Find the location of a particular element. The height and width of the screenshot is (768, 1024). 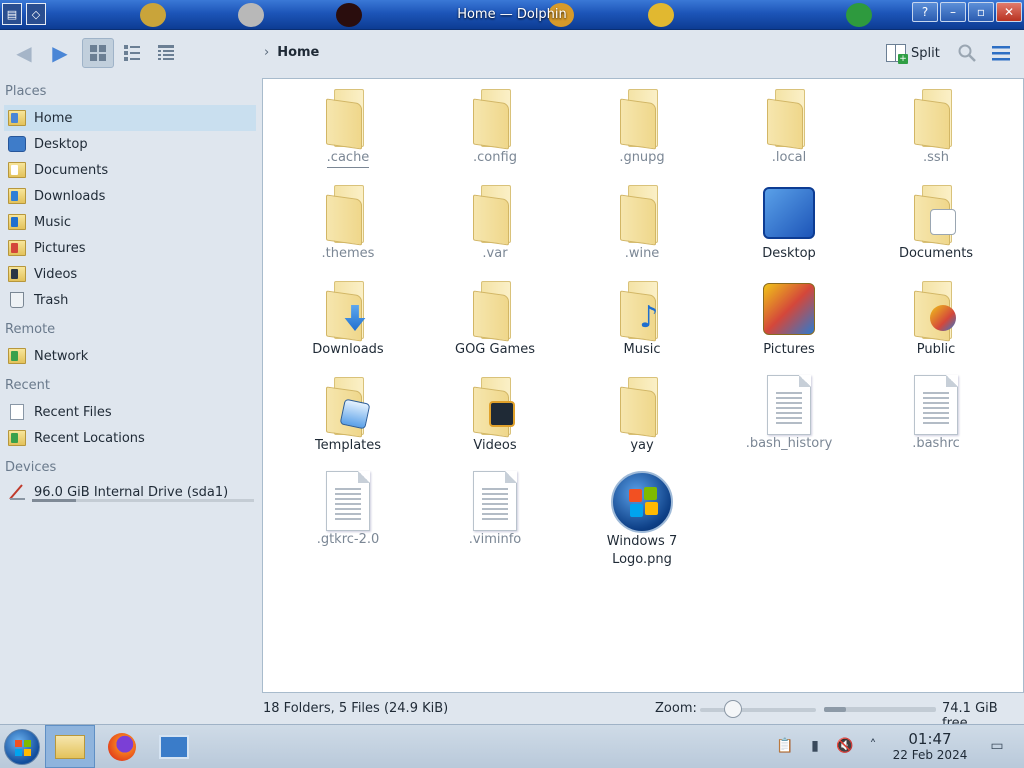

icons-view-button is located at coordinates (98, 53).